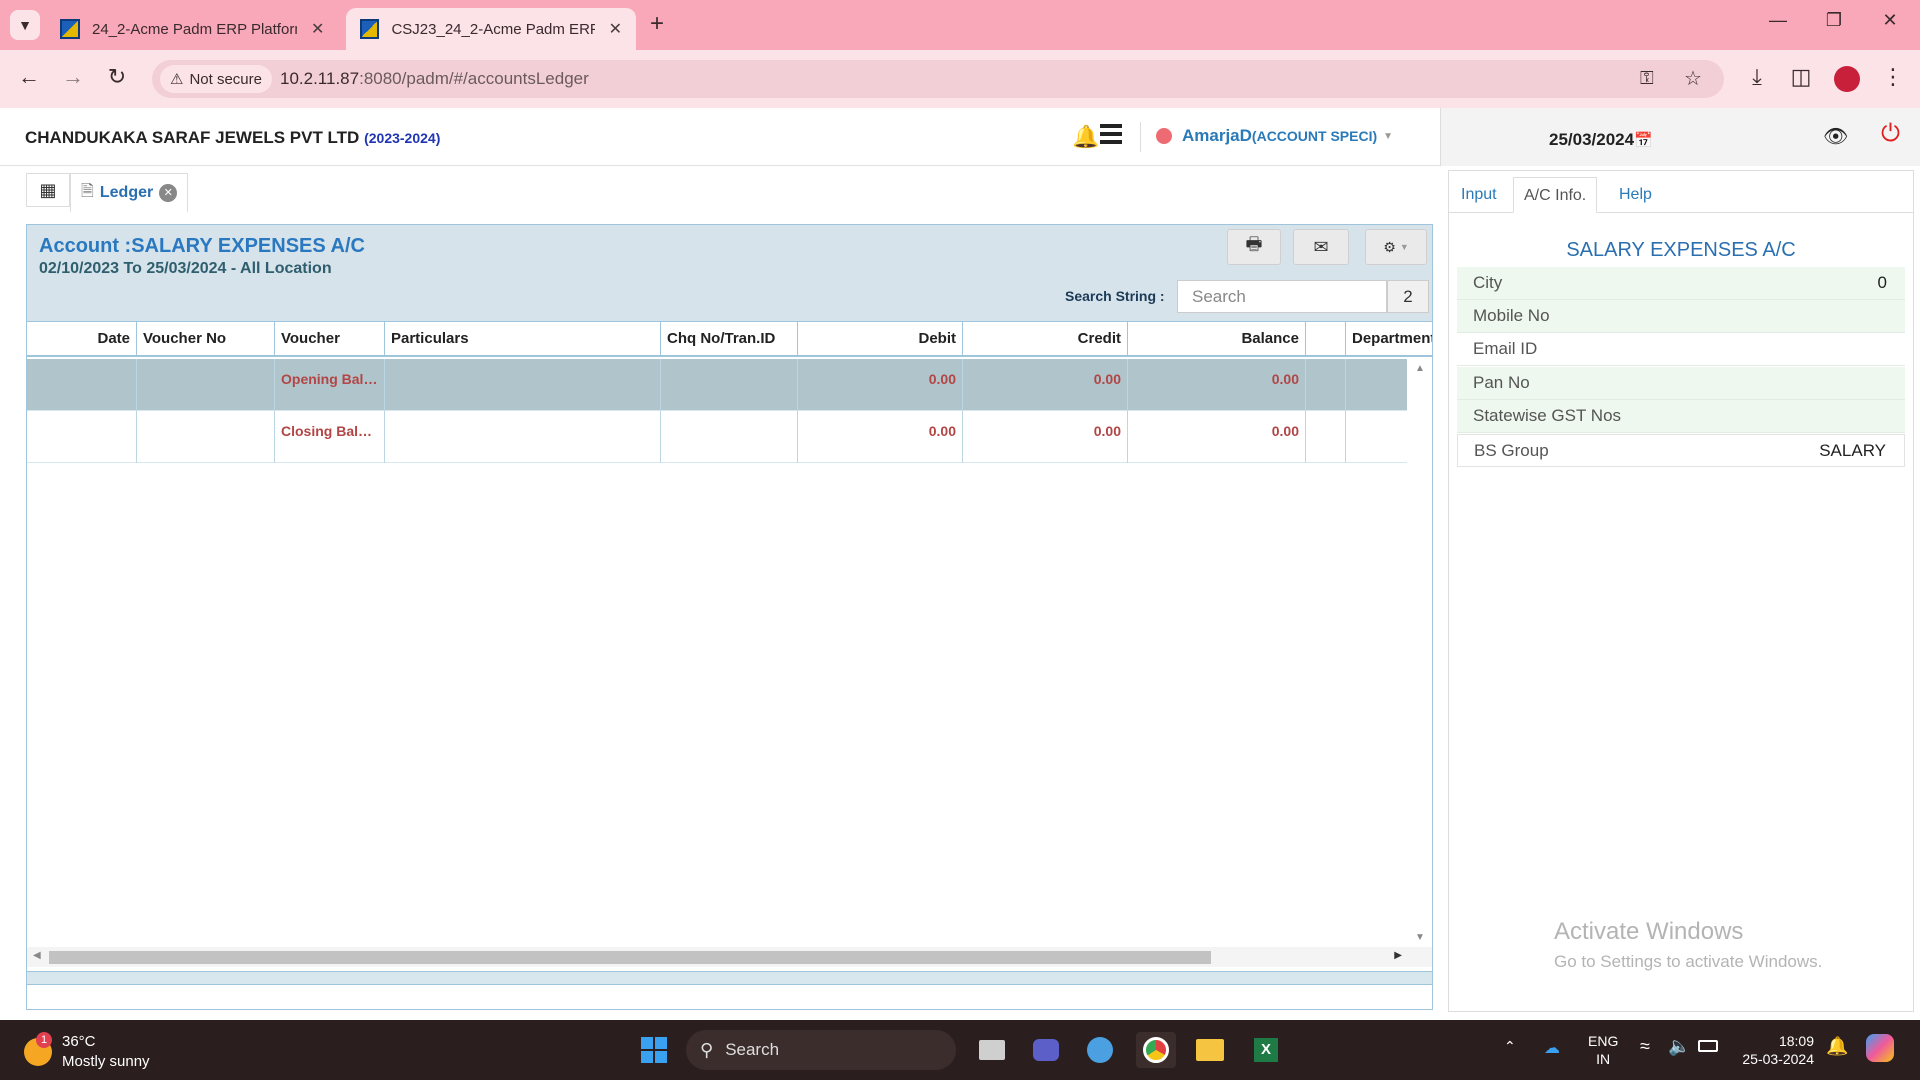 The image size is (1920, 1080). I want to click on column-header-date: Date, so click(82, 339).